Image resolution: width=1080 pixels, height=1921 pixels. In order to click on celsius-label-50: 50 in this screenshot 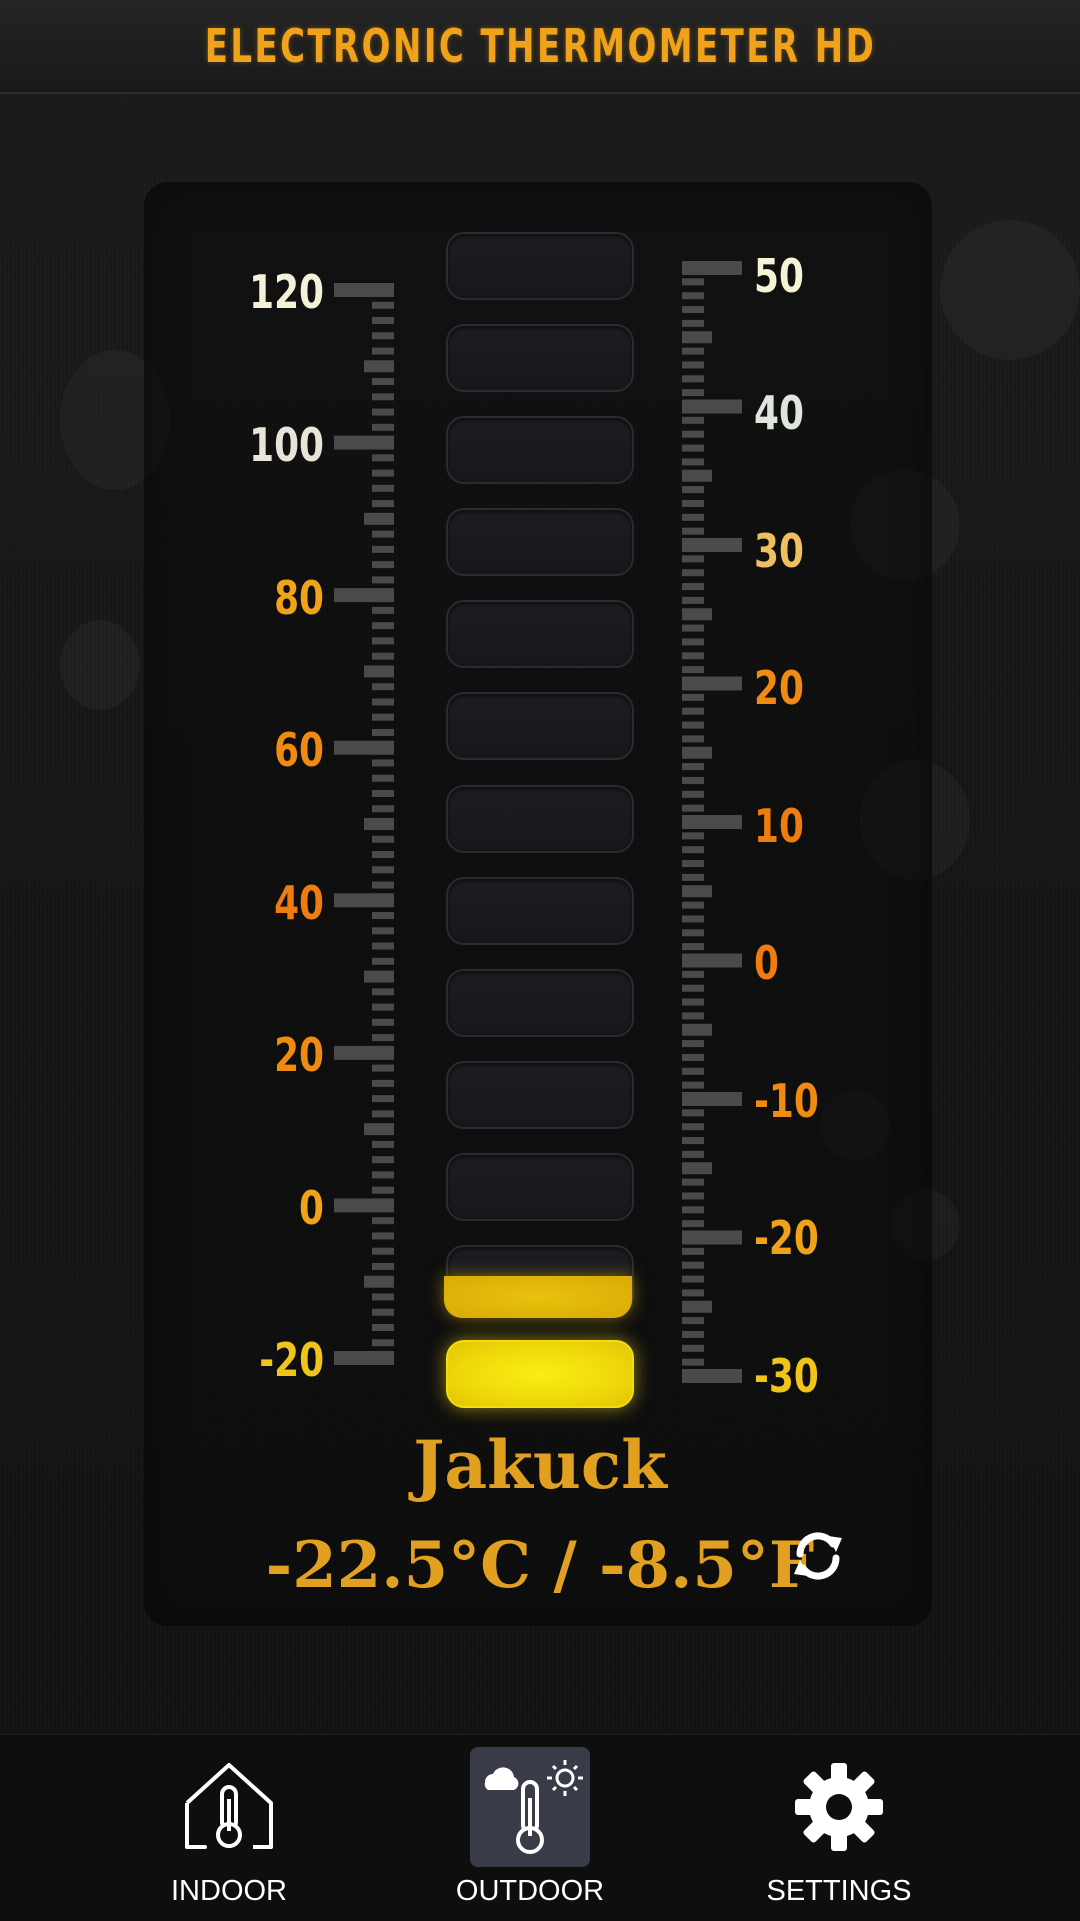, I will do `click(779, 276)`.